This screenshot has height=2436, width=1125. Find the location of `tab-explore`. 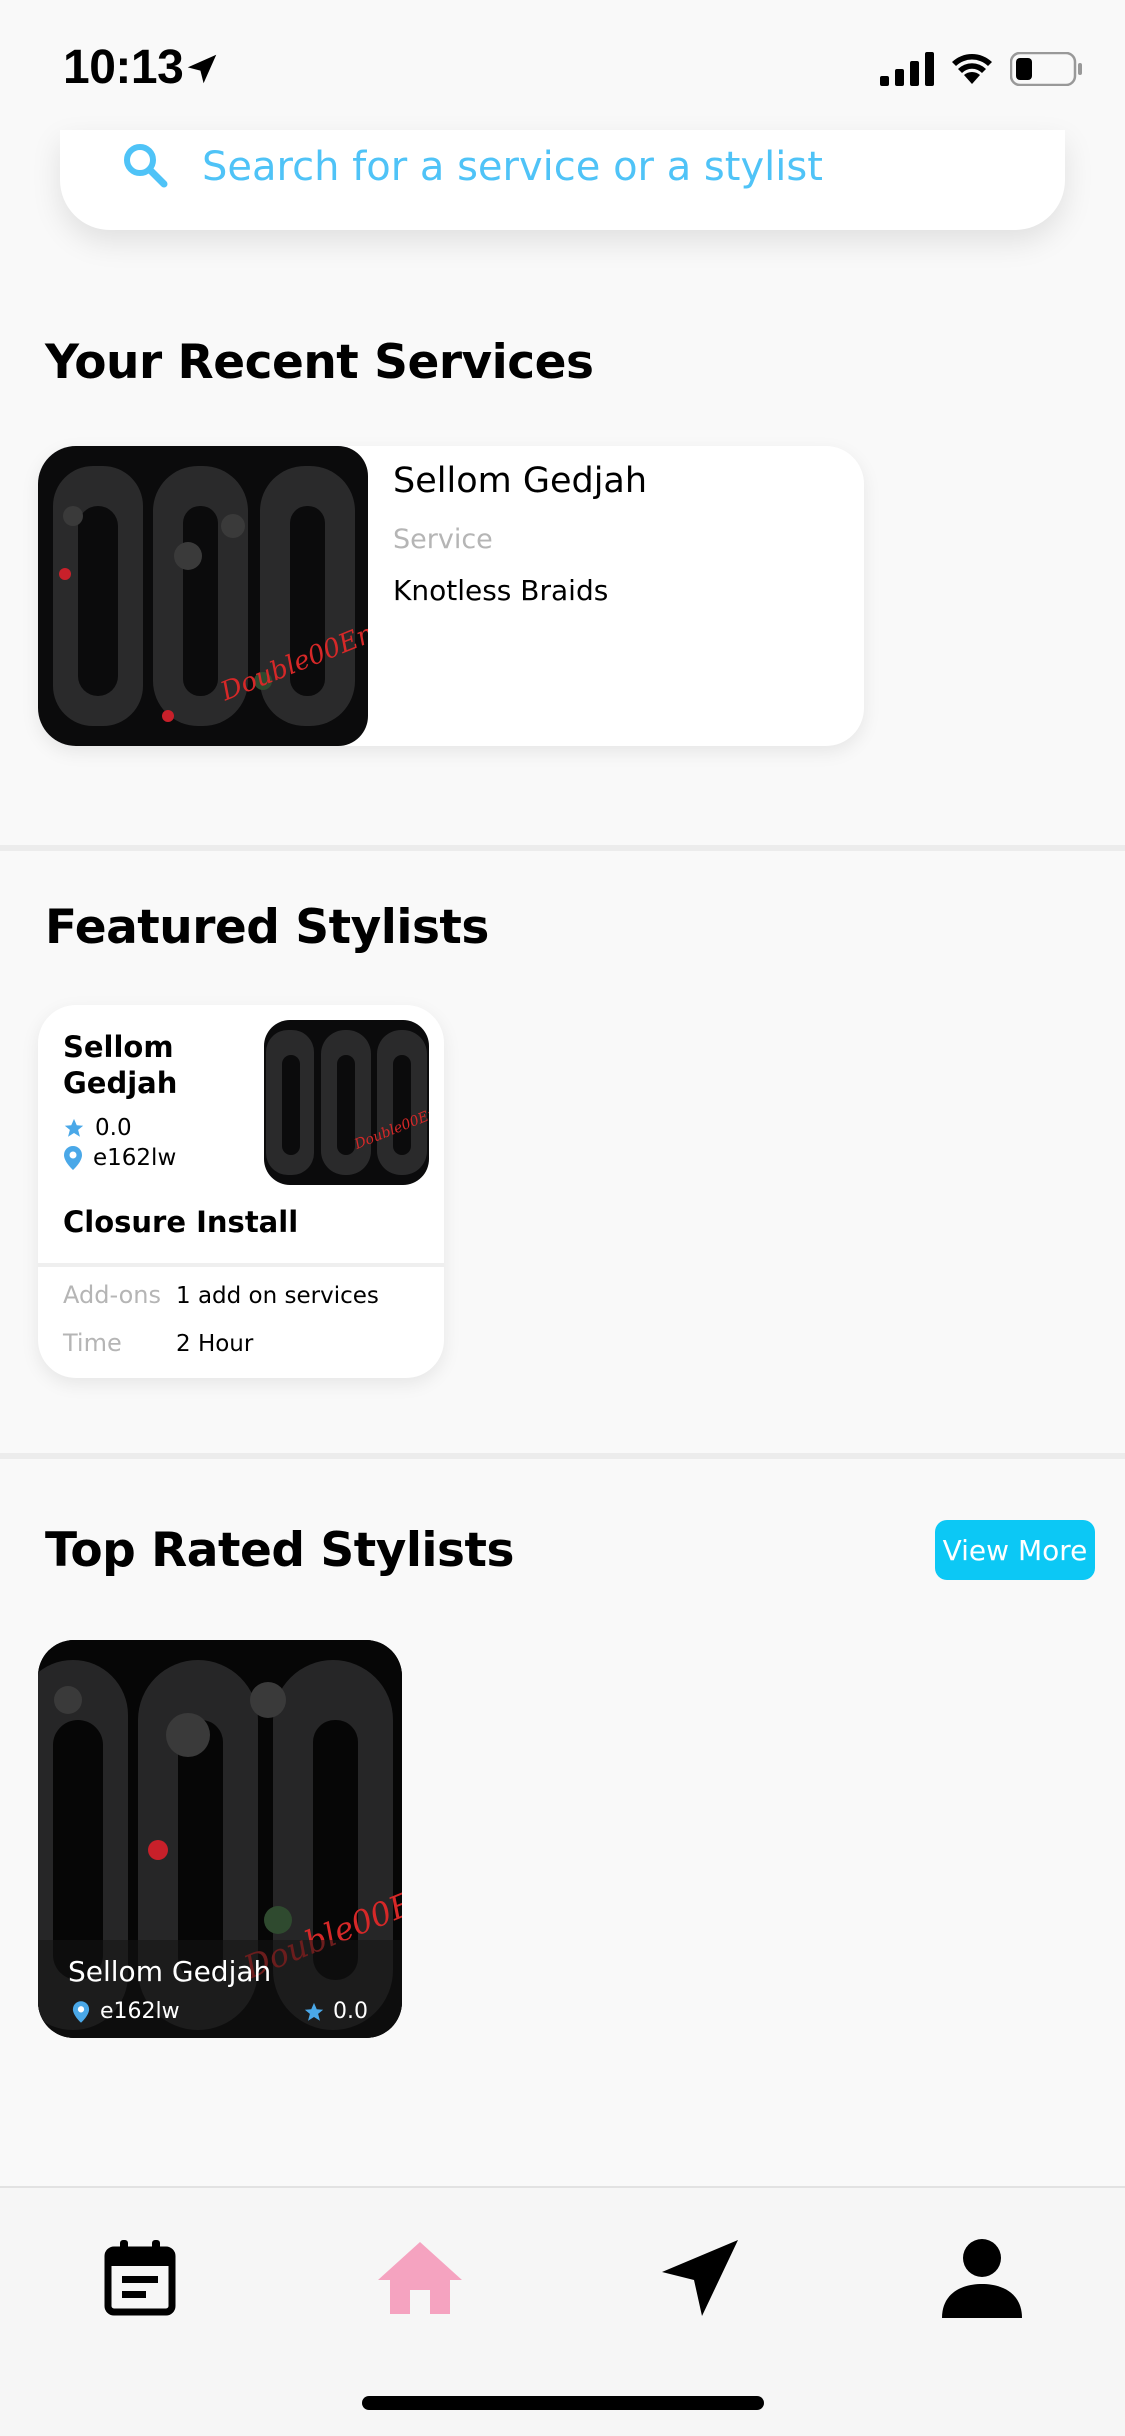

tab-explore is located at coordinates (700, 2278).